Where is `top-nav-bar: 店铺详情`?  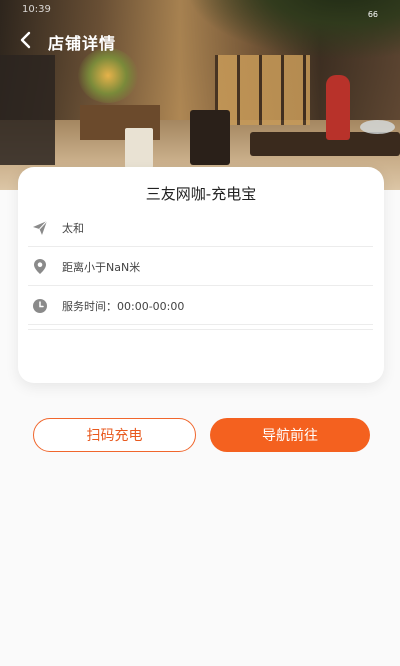
top-nav-bar: 店铺详情 is located at coordinates (200, 40).